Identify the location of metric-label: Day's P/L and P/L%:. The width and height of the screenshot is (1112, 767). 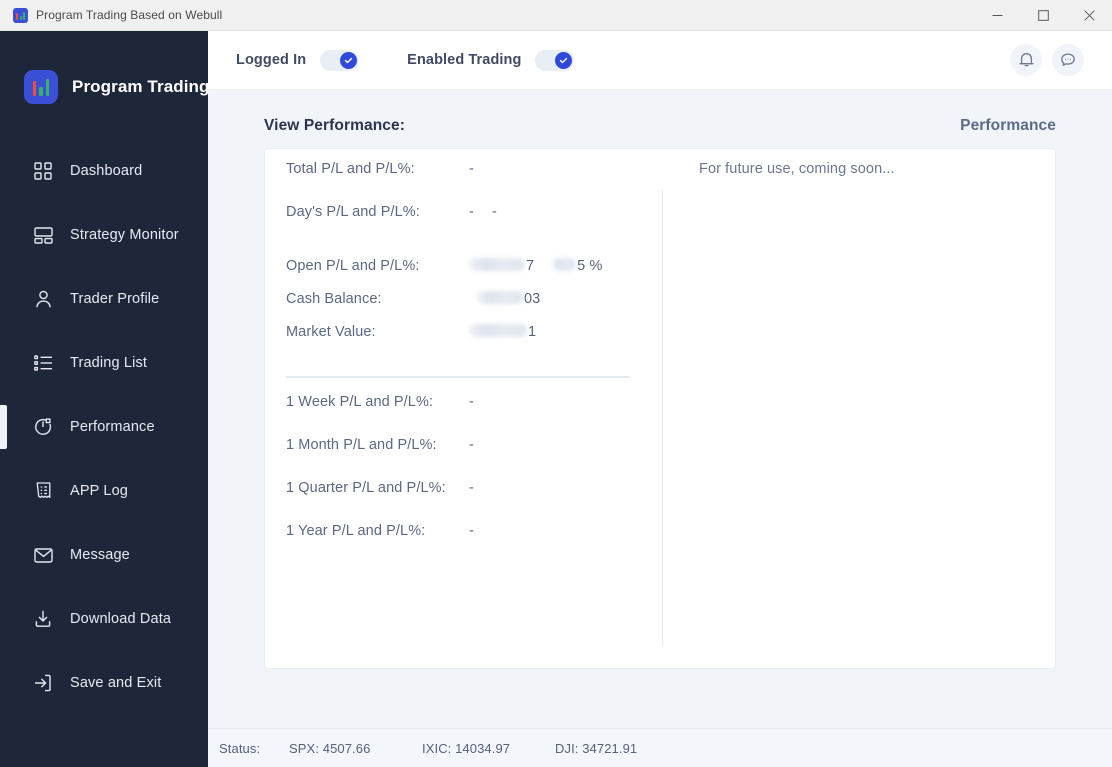
(353, 212).